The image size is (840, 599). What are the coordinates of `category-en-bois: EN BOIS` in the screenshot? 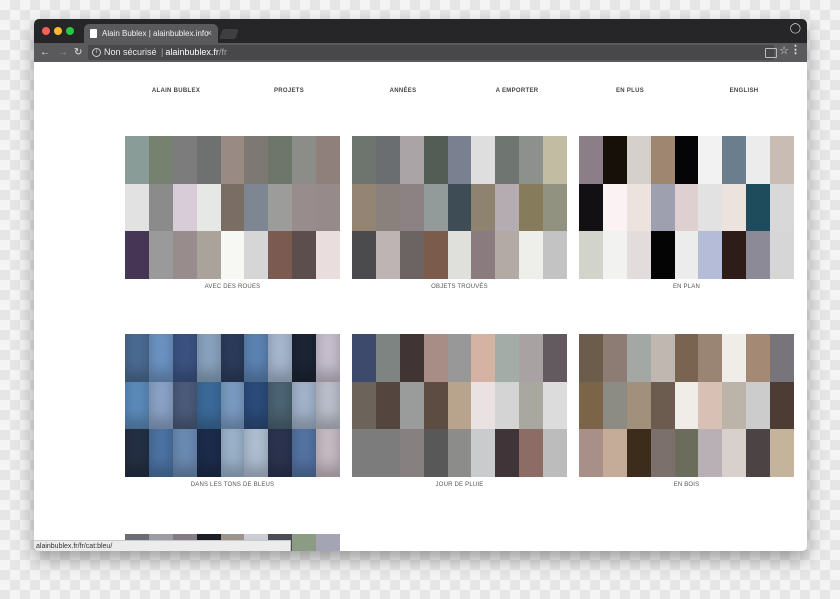 It's located at (686, 411).